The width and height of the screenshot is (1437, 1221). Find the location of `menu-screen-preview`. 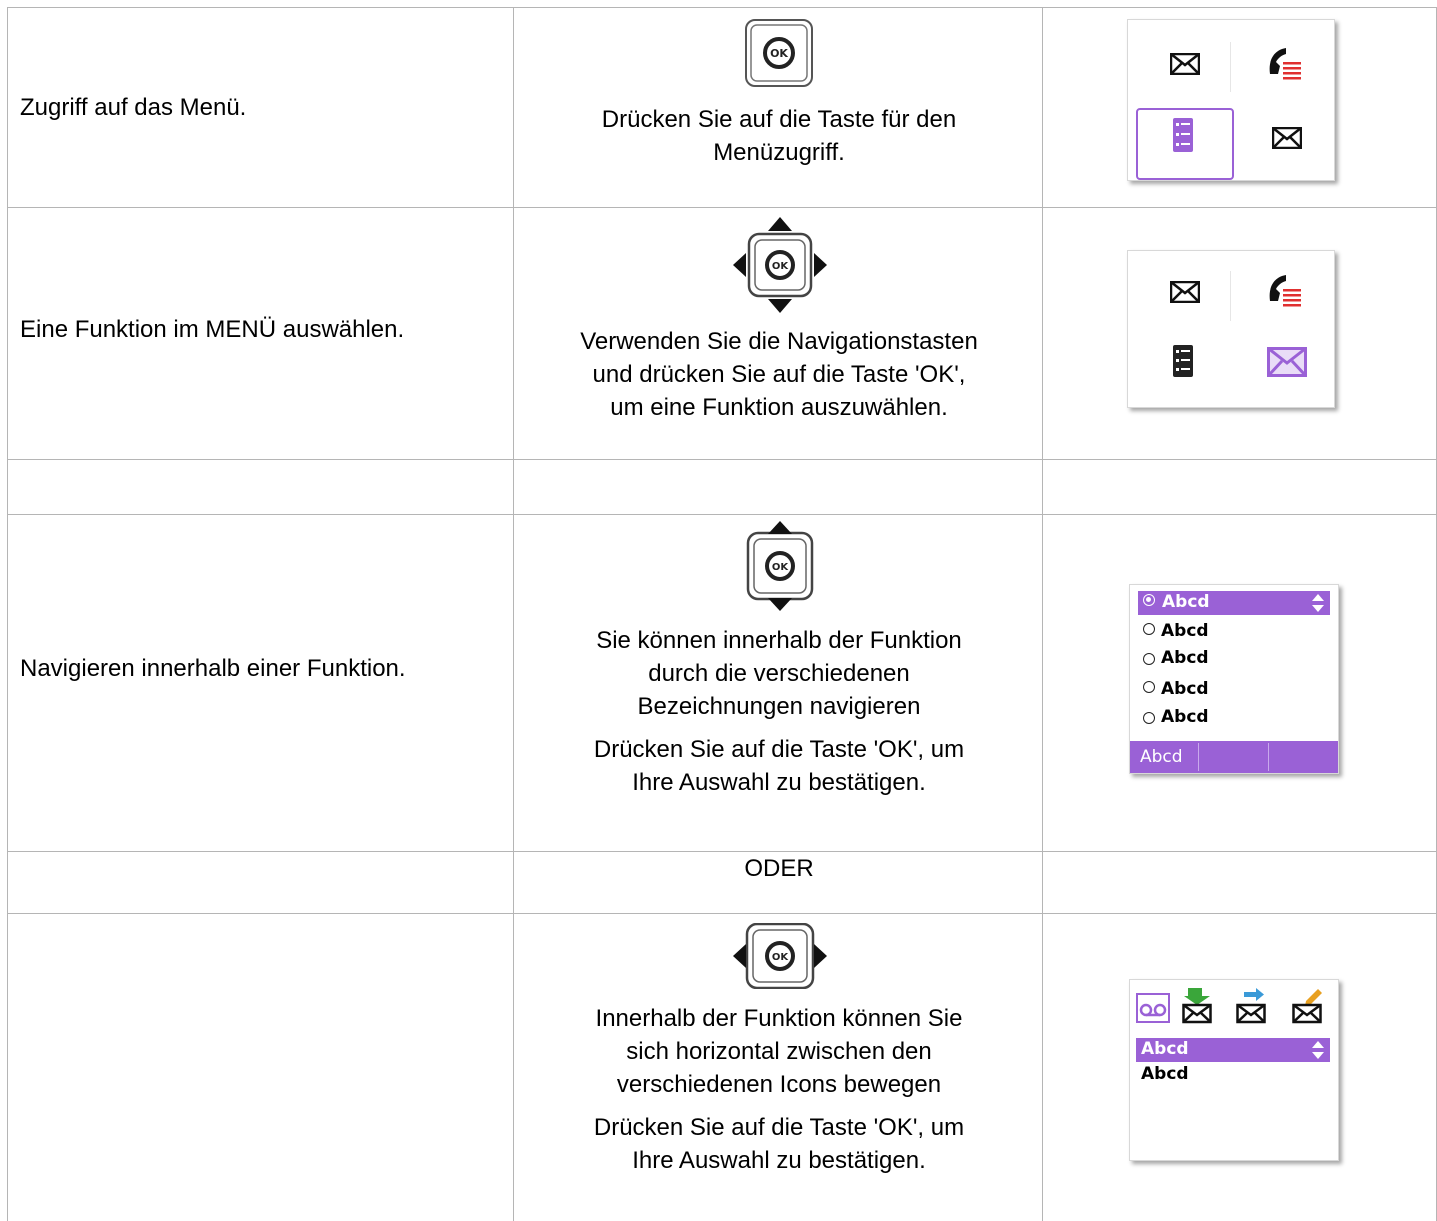

menu-screen-preview is located at coordinates (1231, 100).